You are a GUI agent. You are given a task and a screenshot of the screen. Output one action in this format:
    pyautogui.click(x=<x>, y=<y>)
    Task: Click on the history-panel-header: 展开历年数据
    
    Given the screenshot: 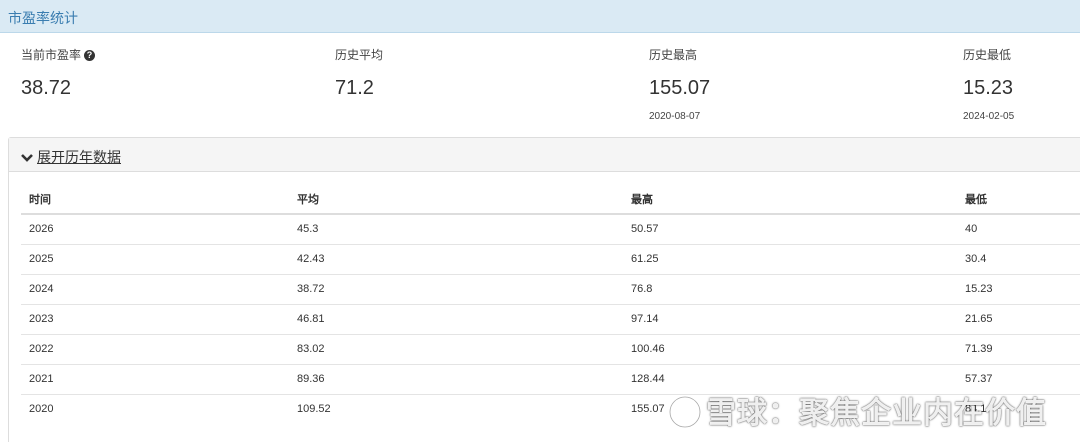 What is the action you would take?
    pyautogui.click(x=544, y=155)
    